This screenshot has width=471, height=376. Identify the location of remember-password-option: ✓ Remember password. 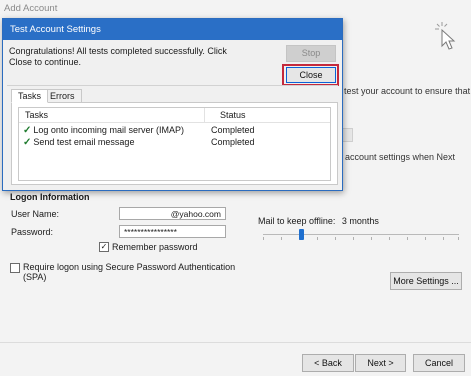
(148, 247).